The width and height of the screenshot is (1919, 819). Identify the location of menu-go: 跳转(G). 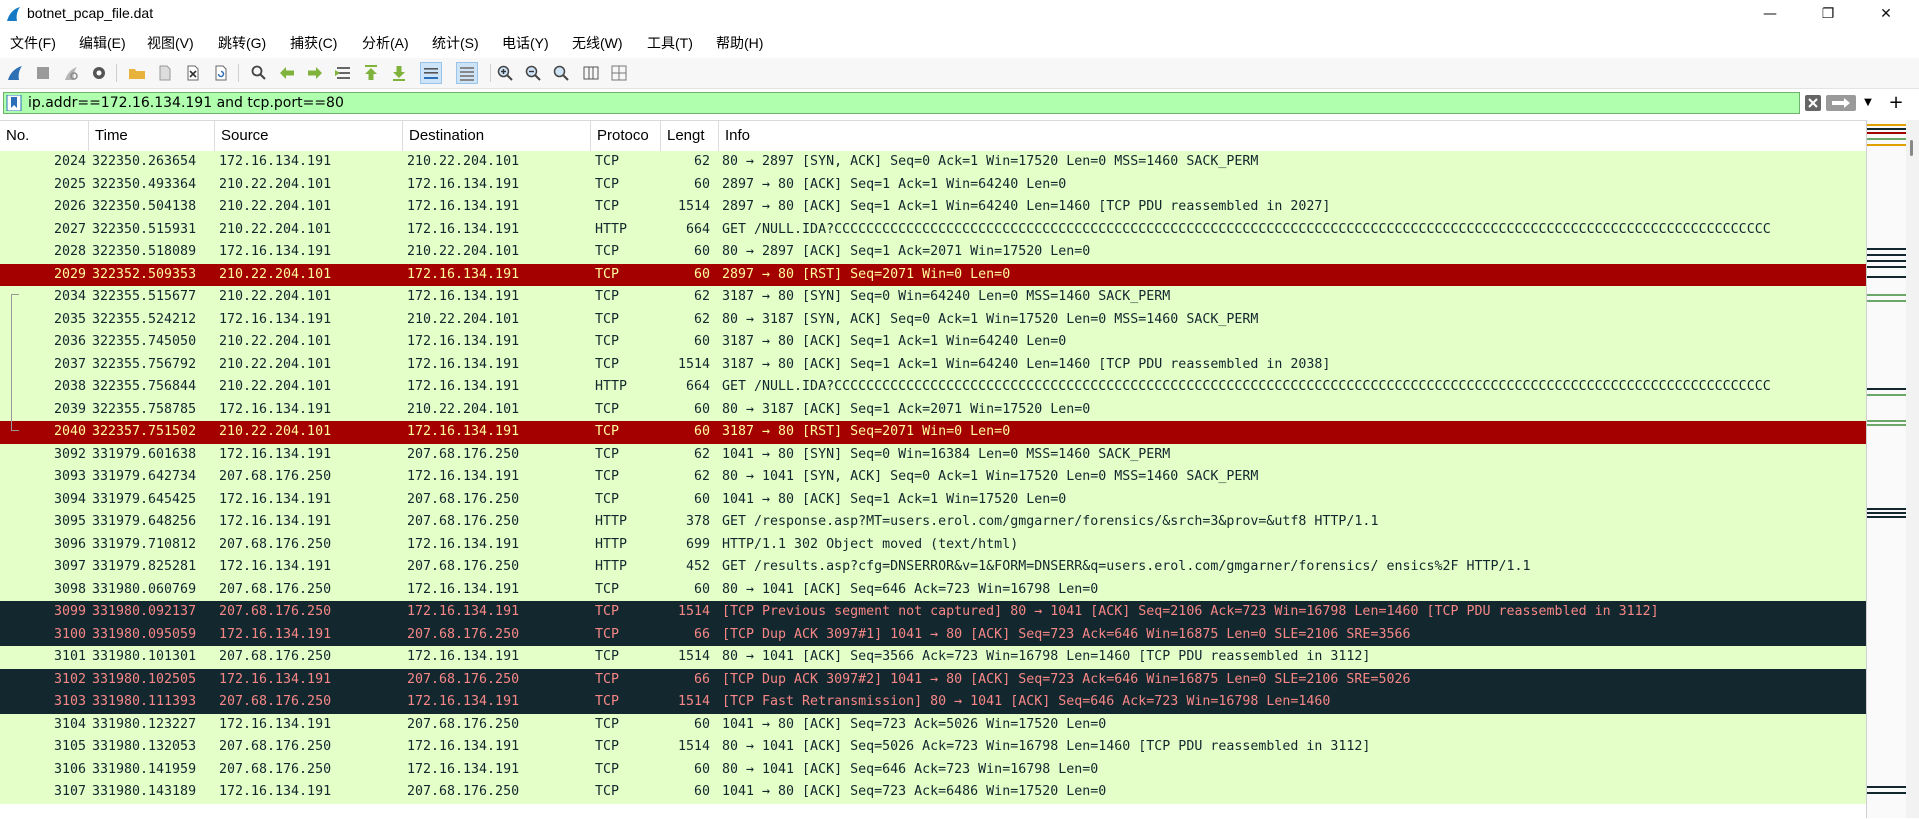
(242, 43).